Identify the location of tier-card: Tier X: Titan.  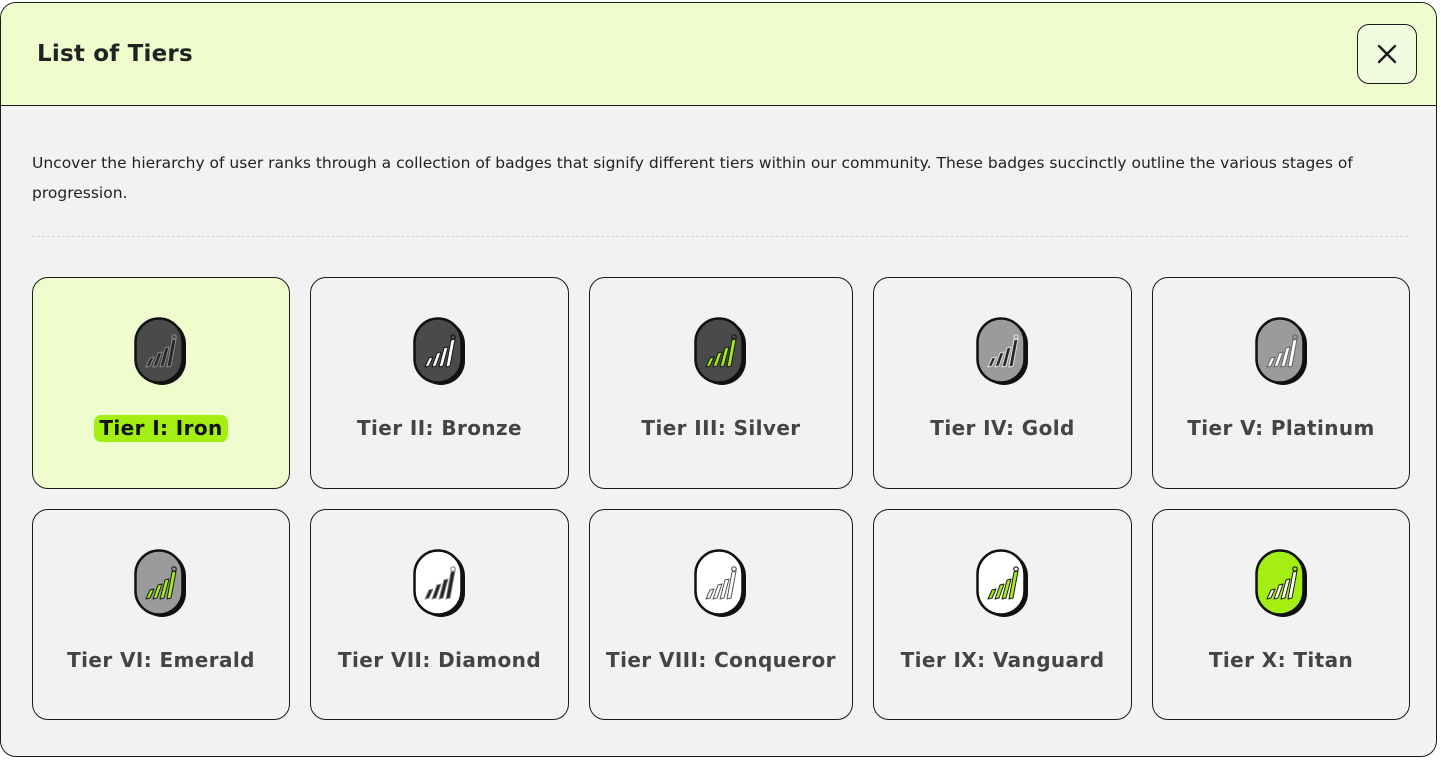
(1281, 614).